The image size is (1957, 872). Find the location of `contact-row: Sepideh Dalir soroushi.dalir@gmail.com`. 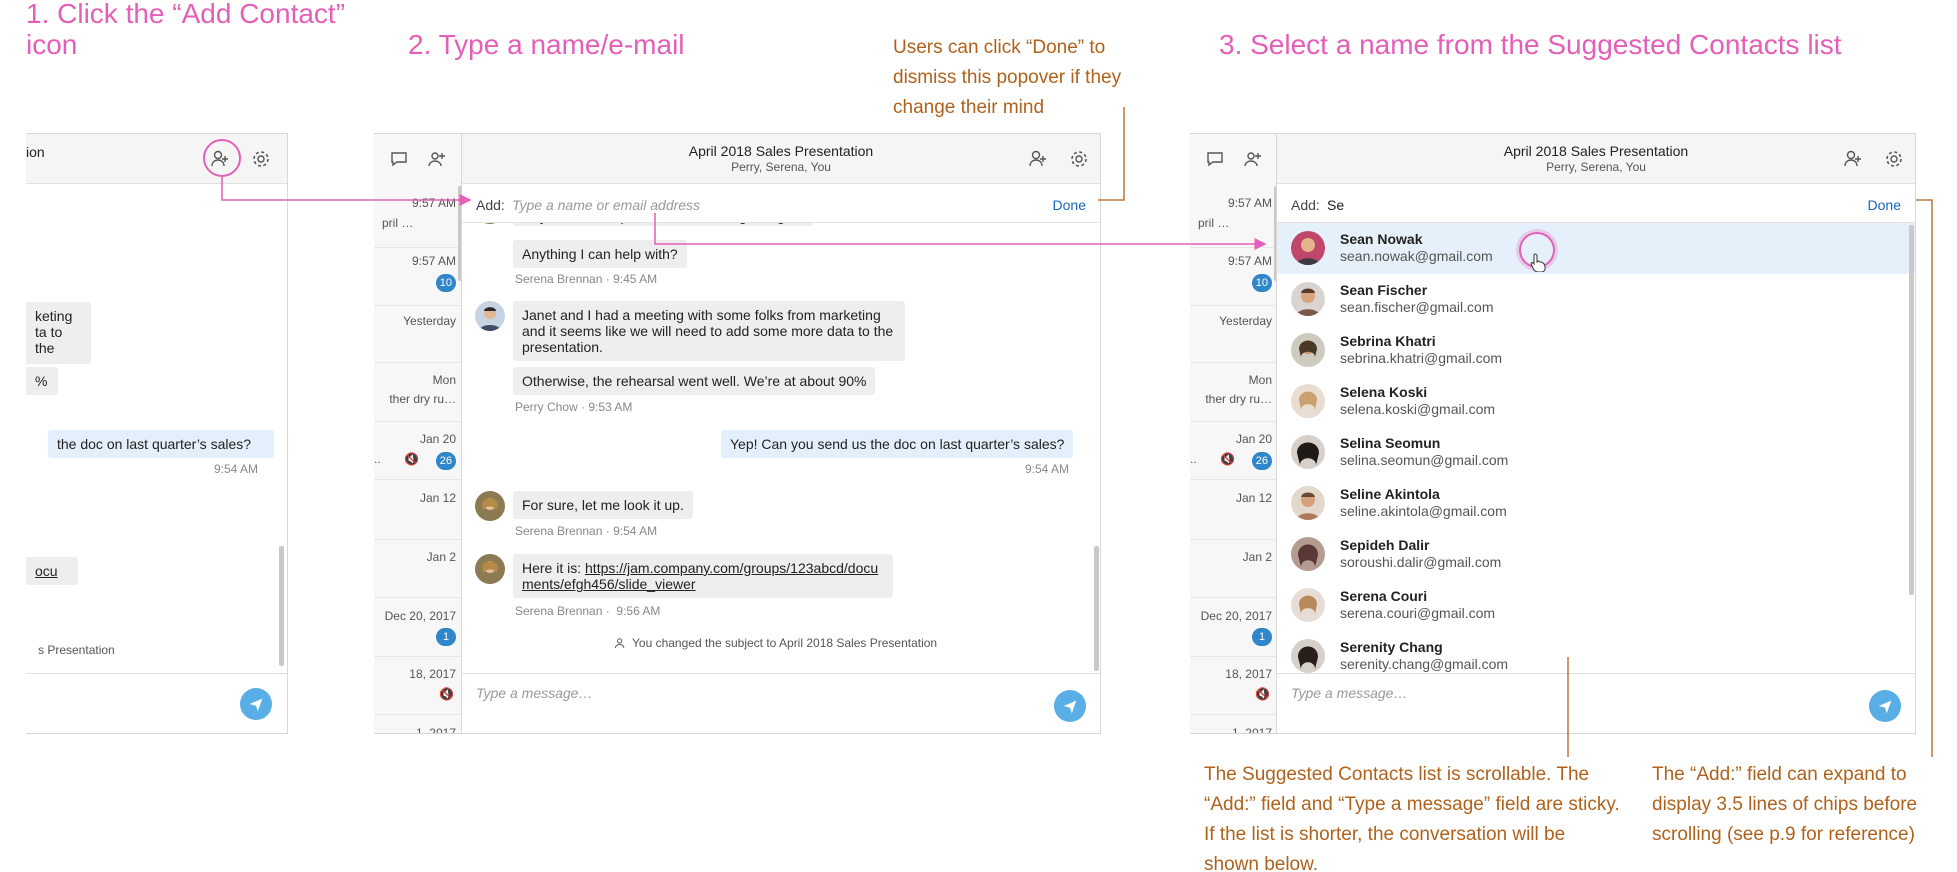

contact-row: Sepideh Dalir soroushi.dalir@gmail.com is located at coordinates (1596, 554).